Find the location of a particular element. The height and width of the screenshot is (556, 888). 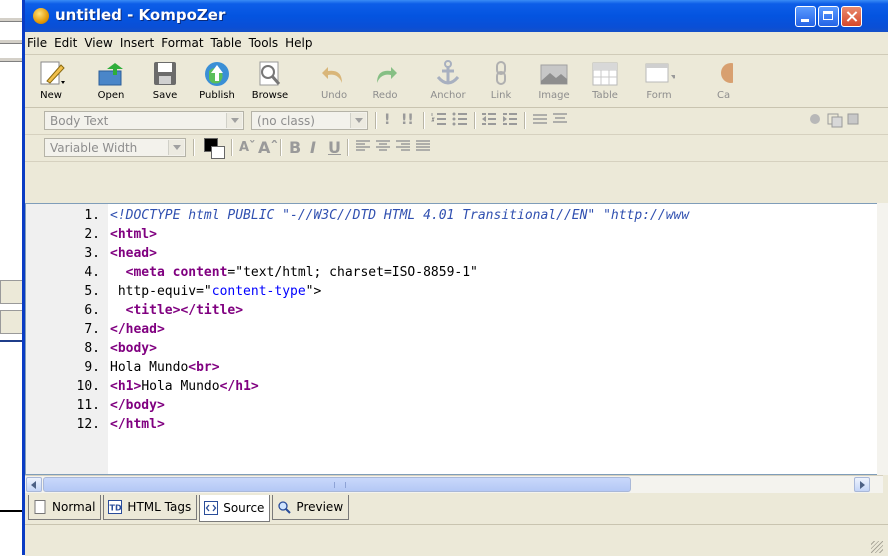

line-code: <head> is located at coordinates (133, 253).